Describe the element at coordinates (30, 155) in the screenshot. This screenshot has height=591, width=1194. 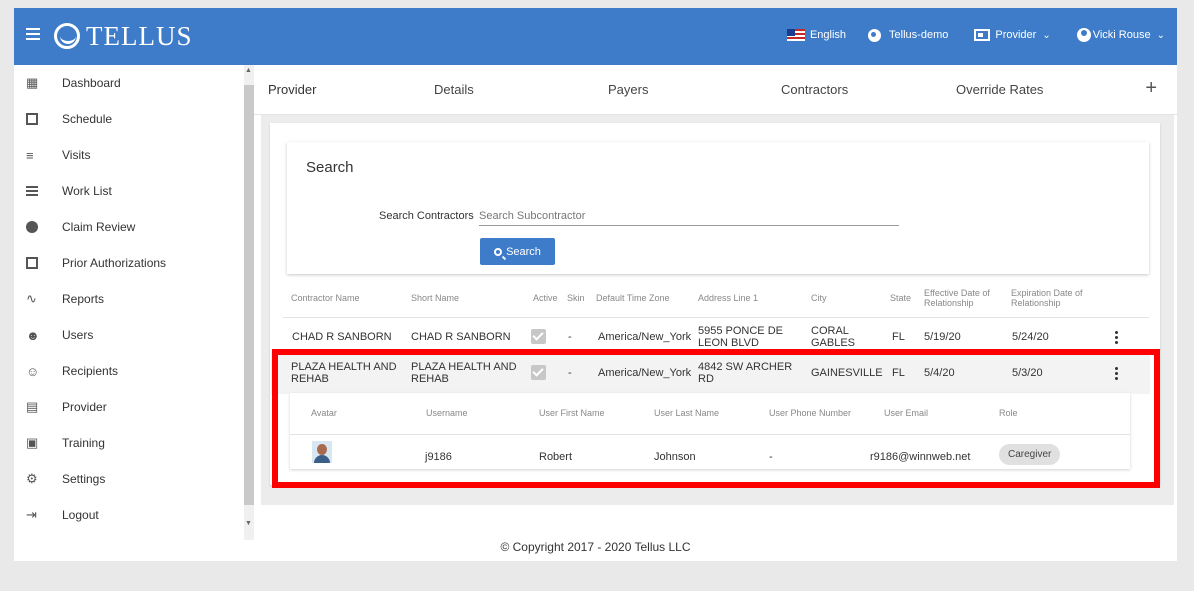
I see `filter-icon: ≡` at that location.